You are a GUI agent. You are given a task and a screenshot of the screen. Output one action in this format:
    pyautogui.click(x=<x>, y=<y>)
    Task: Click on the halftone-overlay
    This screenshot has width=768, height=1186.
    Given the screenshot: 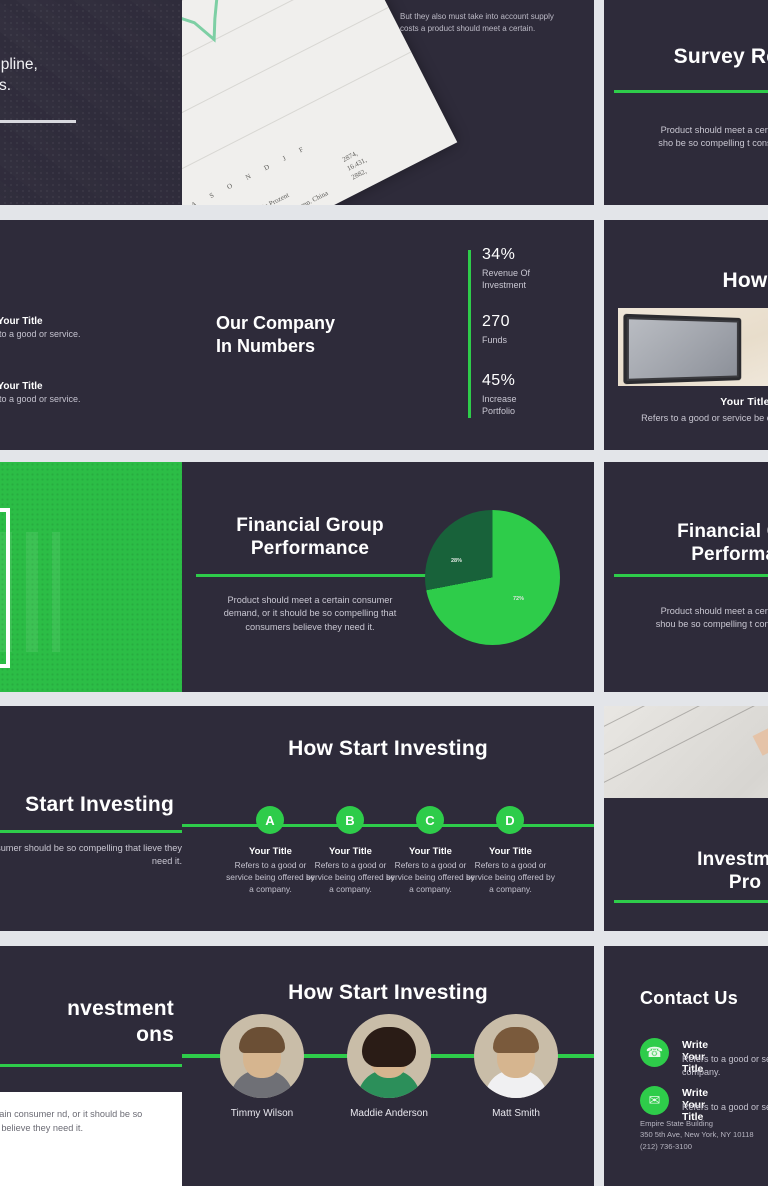 What is the action you would take?
    pyautogui.click(x=91, y=577)
    